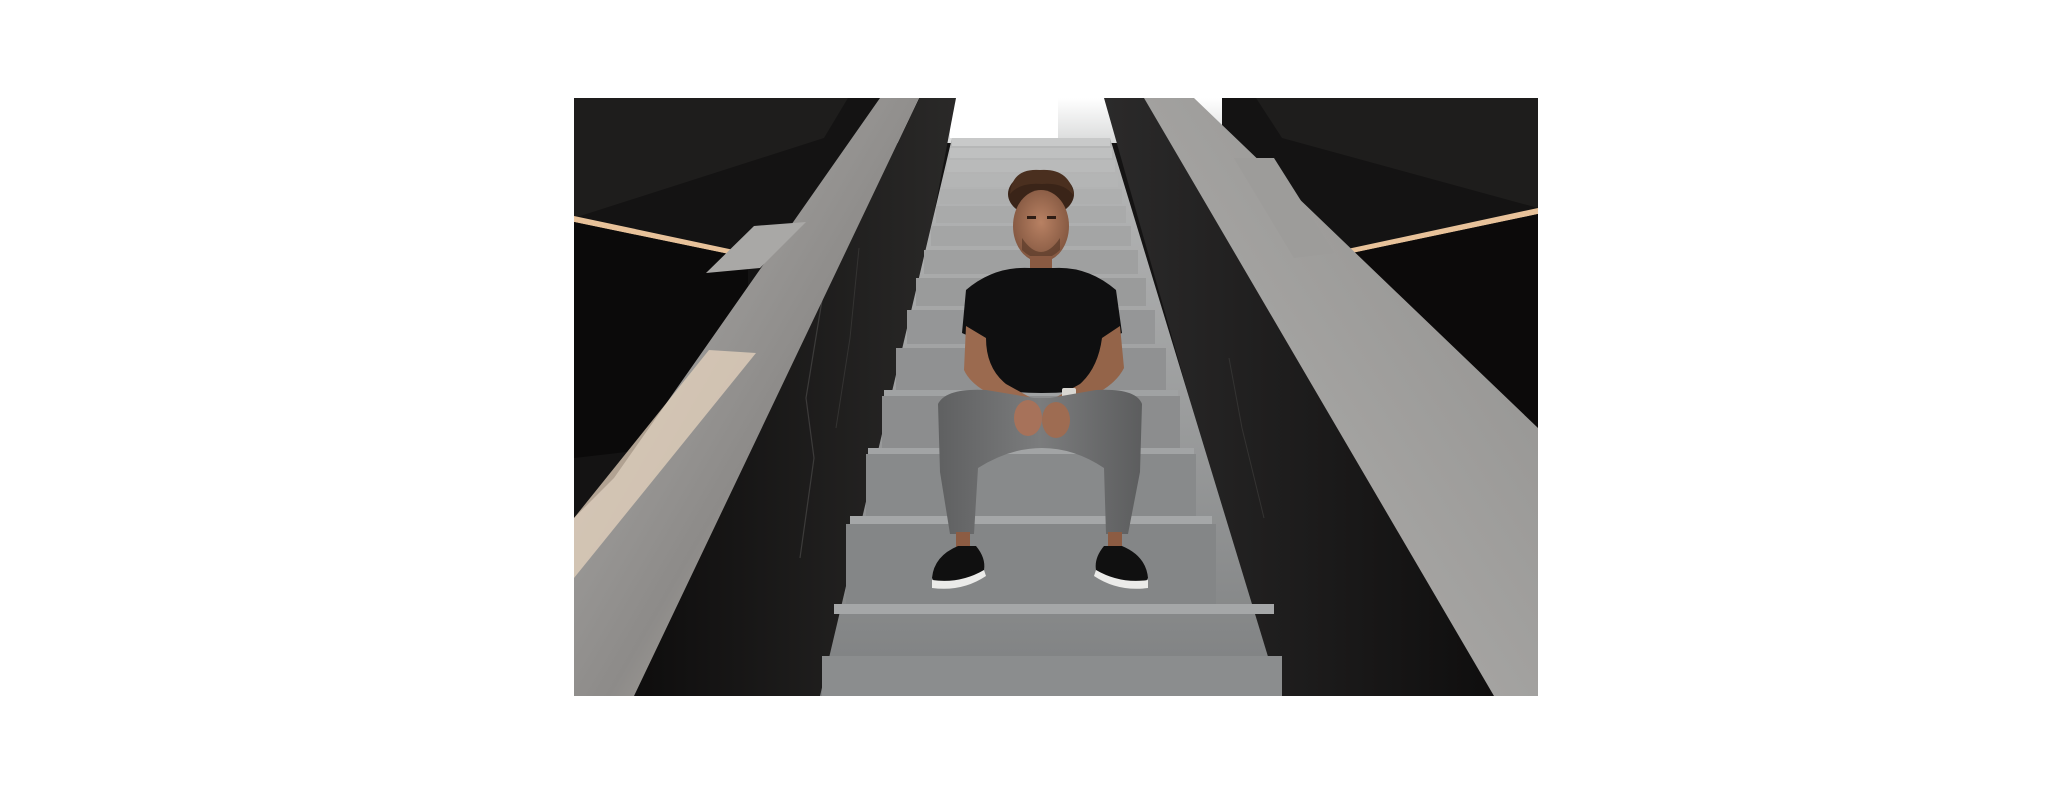 This screenshot has height=800, width=2048. What do you see at coordinates (1031, 217) in the screenshot?
I see `left-eye` at bounding box center [1031, 217].